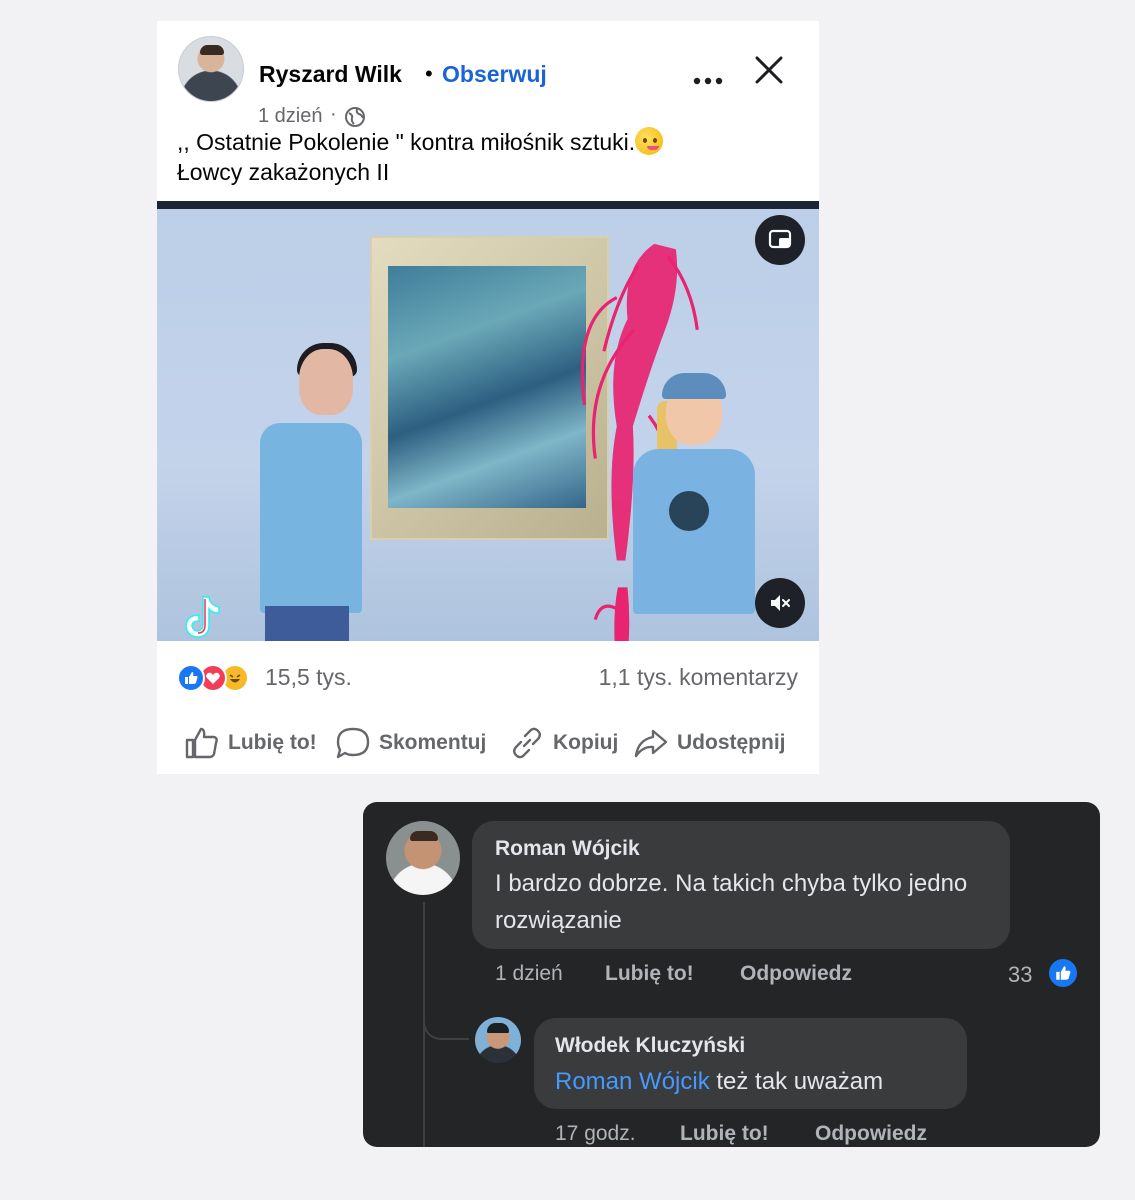 The height and width of the screenshot is (1200, 1135). What do you see at coordinates (308, 677) in the screenshot?
I see `reaction-count: 15,5 tys.` at bounding box center [308, 677].